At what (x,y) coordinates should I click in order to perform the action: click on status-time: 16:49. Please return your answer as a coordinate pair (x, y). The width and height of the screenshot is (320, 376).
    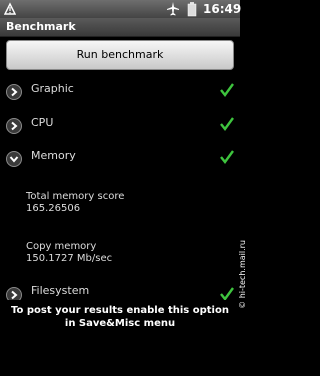
    Looking at the image, I should click on (222, 9).